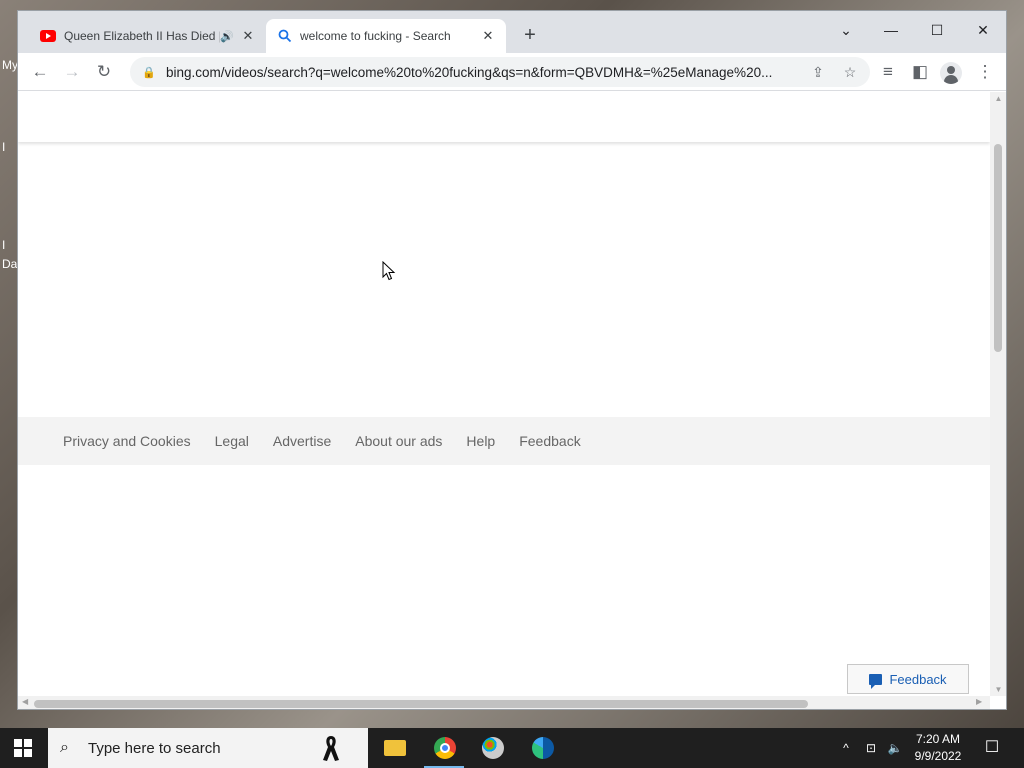 The image size is (1024, 768). I want to click on paint-taskbar-button, so click(492, 748).